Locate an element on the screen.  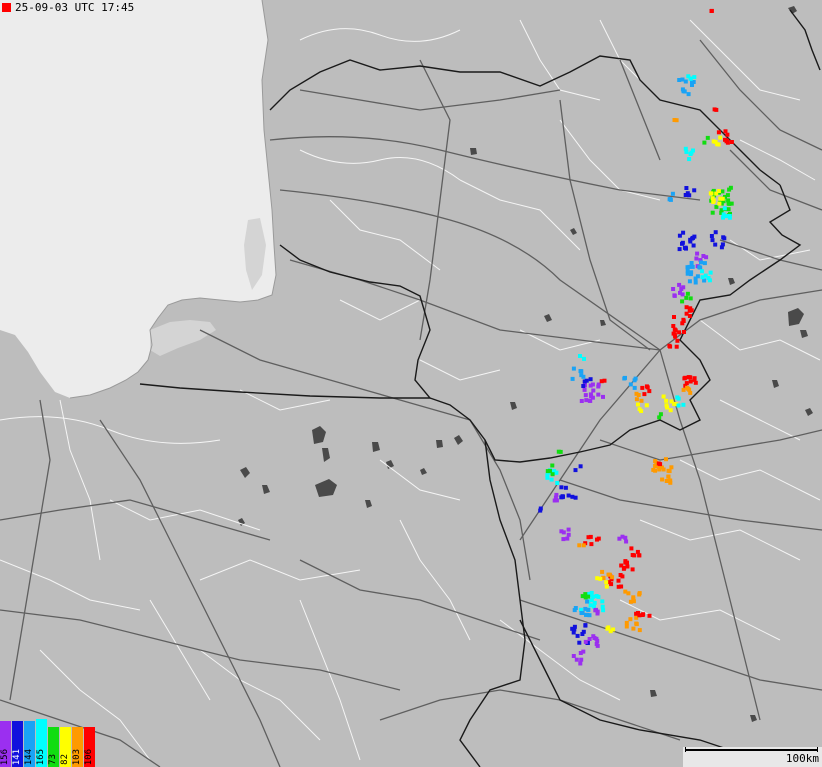
timestamp-label: 25-09-03 UTC 17:45 is located at coordinates (75, 7).